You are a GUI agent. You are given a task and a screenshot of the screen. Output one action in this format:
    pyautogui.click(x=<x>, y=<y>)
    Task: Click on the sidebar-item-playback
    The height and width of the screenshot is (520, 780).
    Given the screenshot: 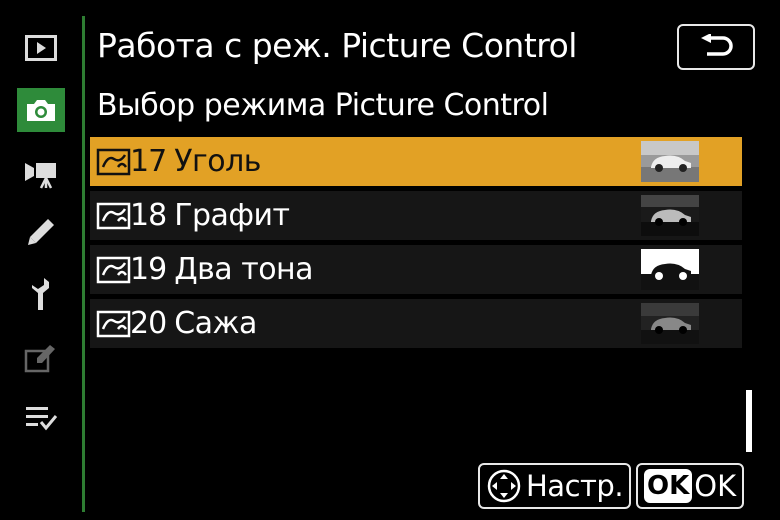 What is the action you would take?
    pyautogui.click(x=41, y=48)
    